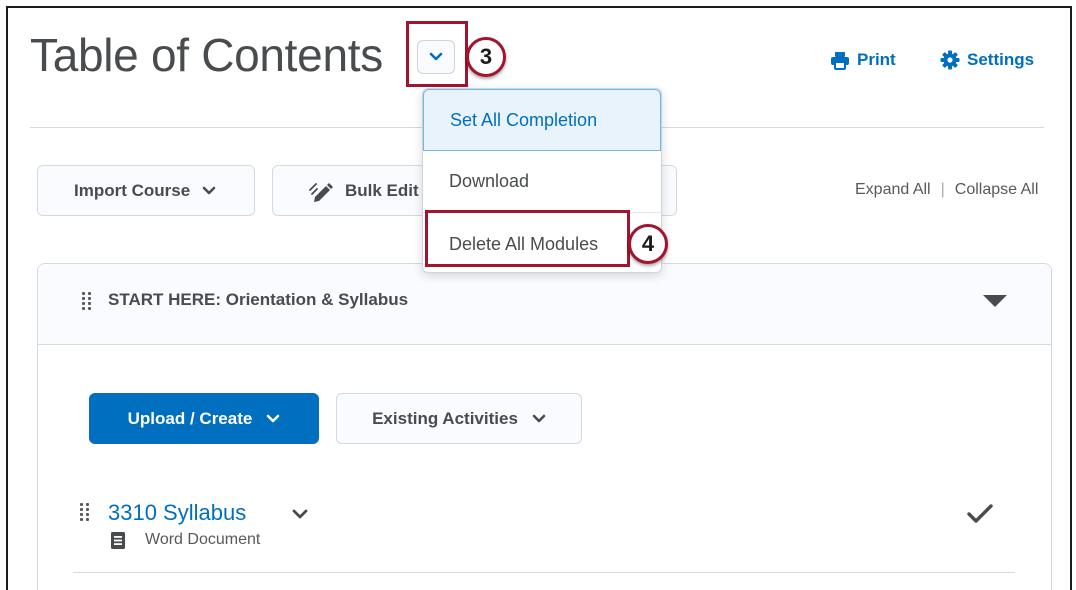 The image size is (1076, 590). What do you see at coordinates (893, 190) in the screenshot?
I see `expand-all-link: Expand All` at bounding box center [893, 190].